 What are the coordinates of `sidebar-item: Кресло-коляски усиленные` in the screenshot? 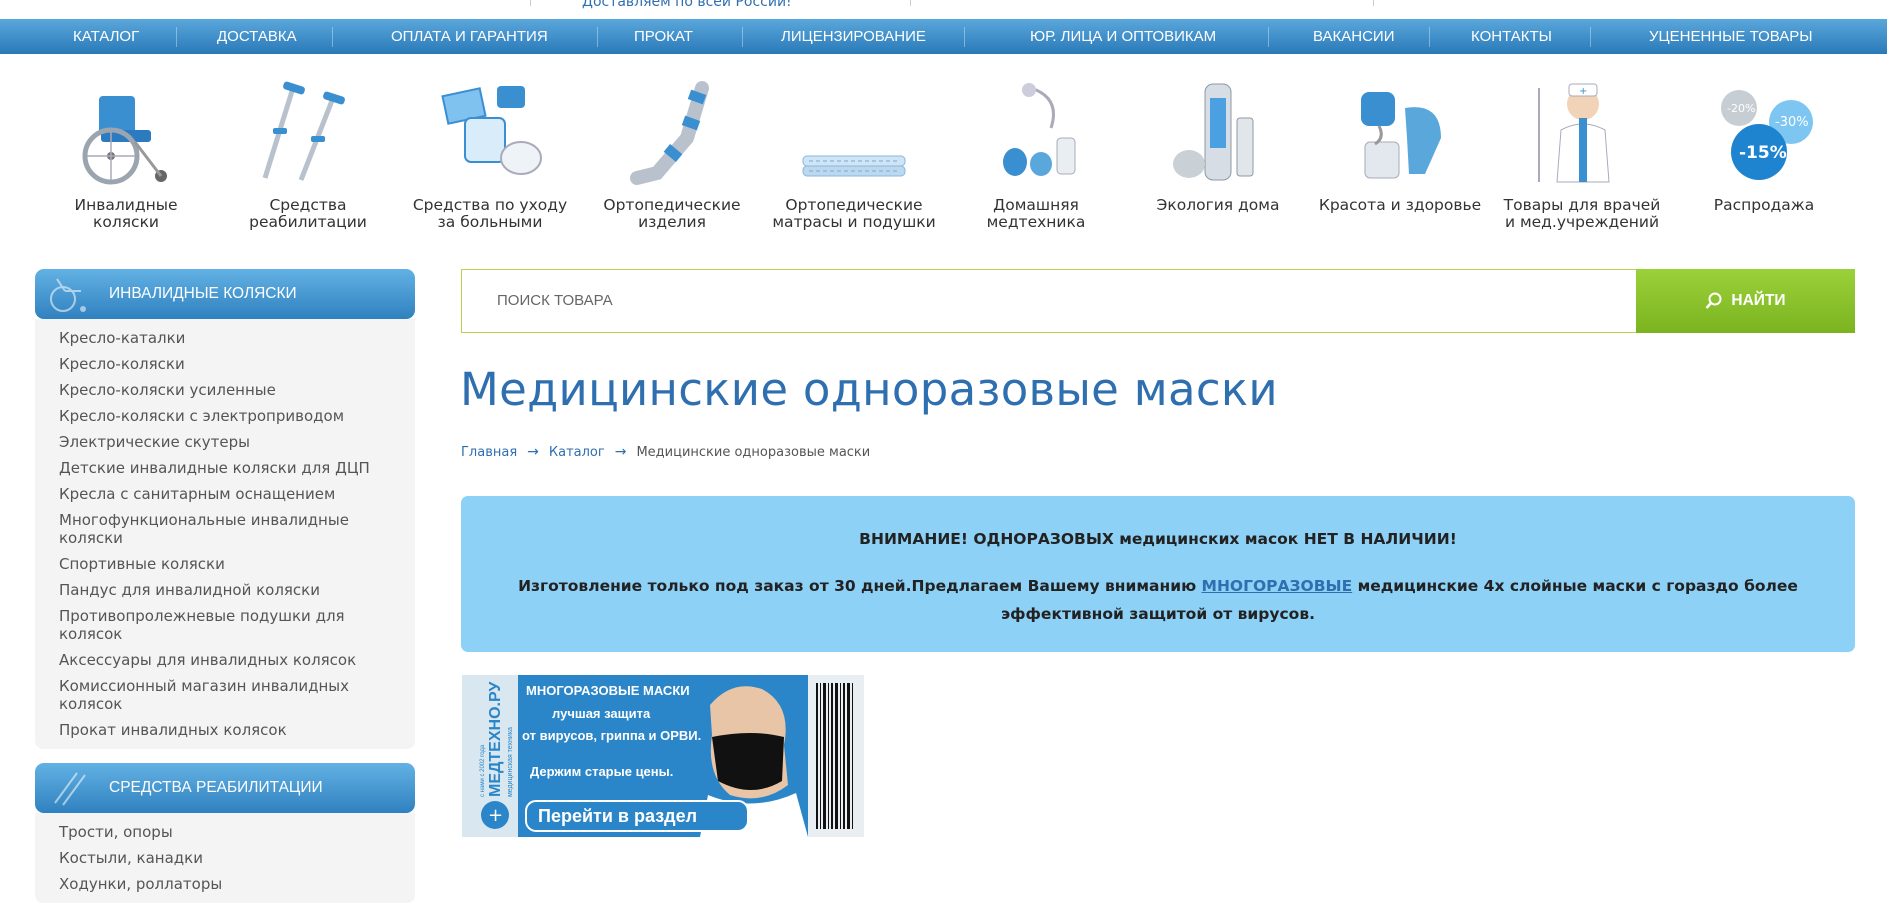 It's located at (225, 390).